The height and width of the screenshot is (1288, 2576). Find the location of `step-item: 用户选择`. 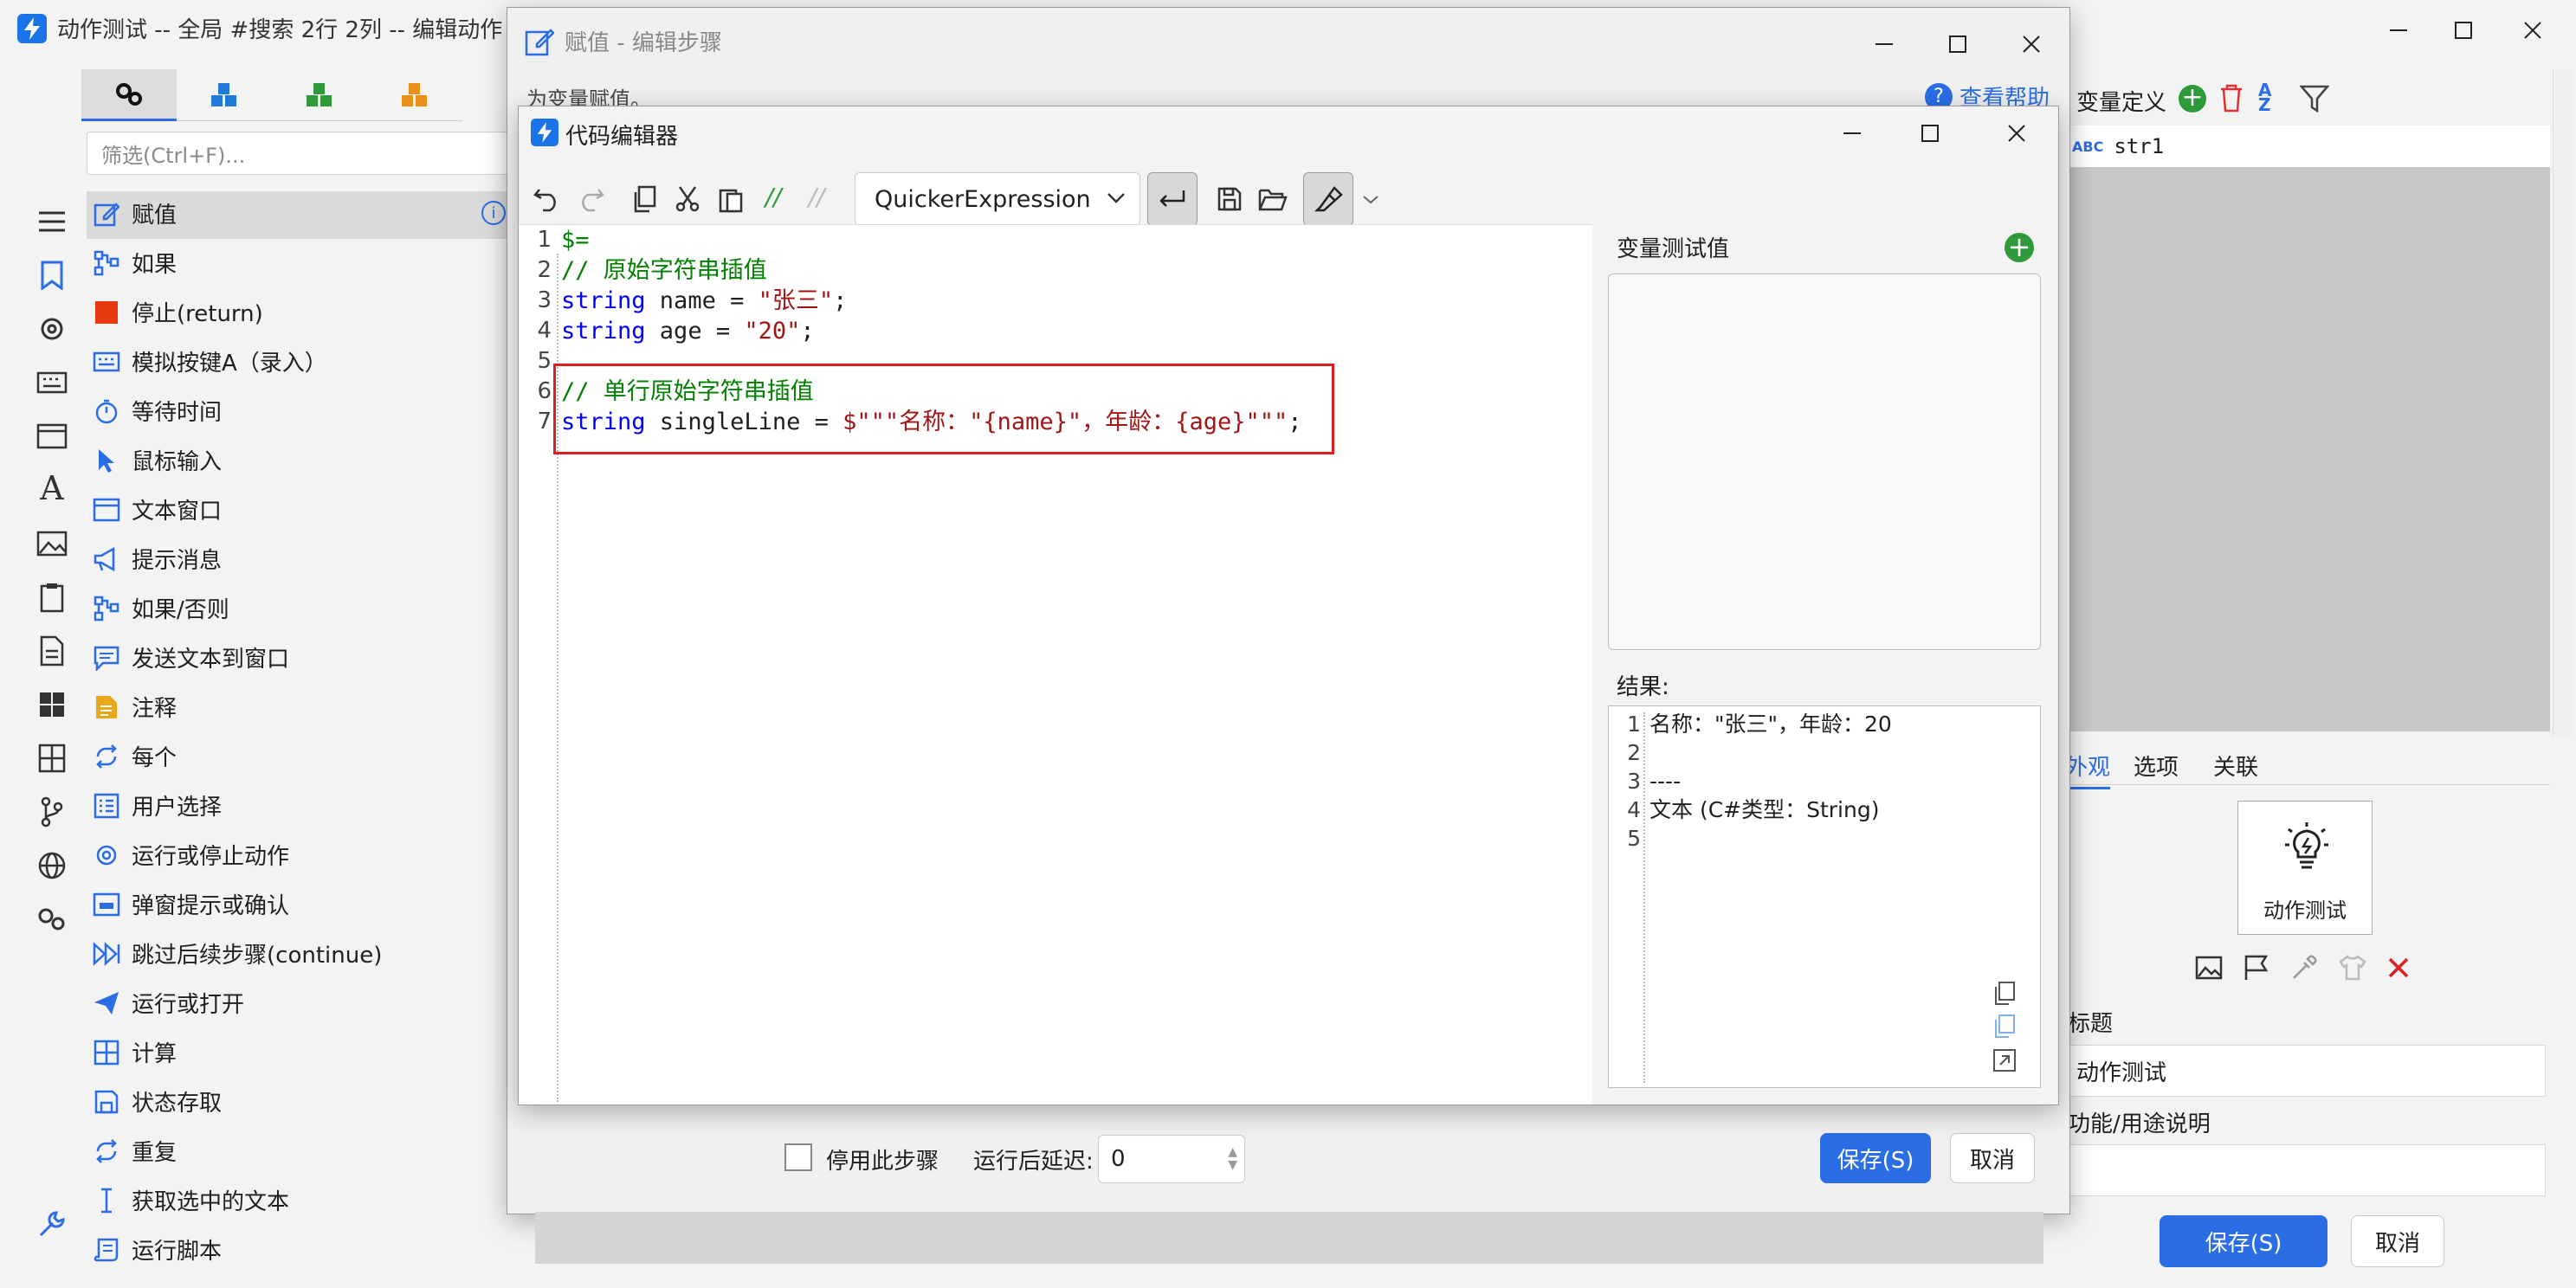

step-item: 用户选择 is located at coordinates (299, 805).